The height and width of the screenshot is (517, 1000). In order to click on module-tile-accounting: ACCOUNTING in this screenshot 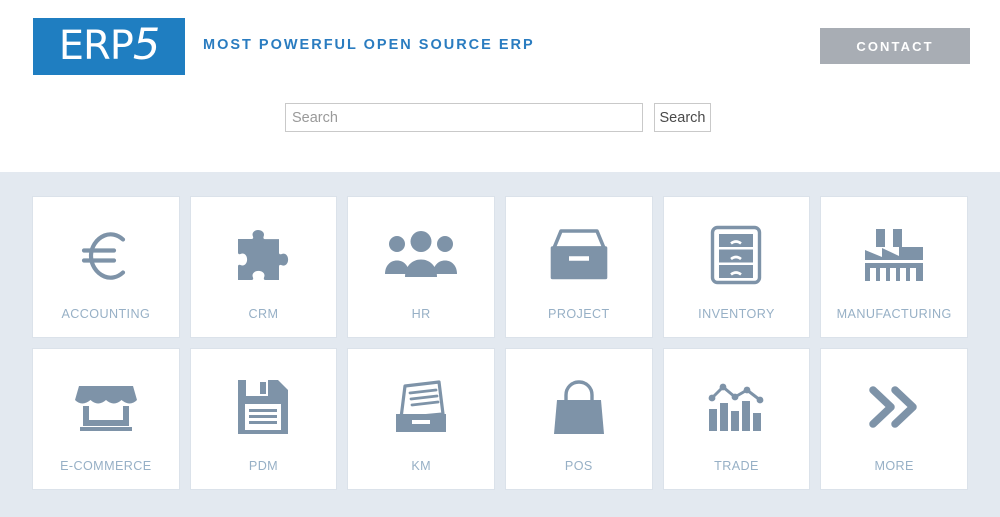, I will do `click(106, 267)`.